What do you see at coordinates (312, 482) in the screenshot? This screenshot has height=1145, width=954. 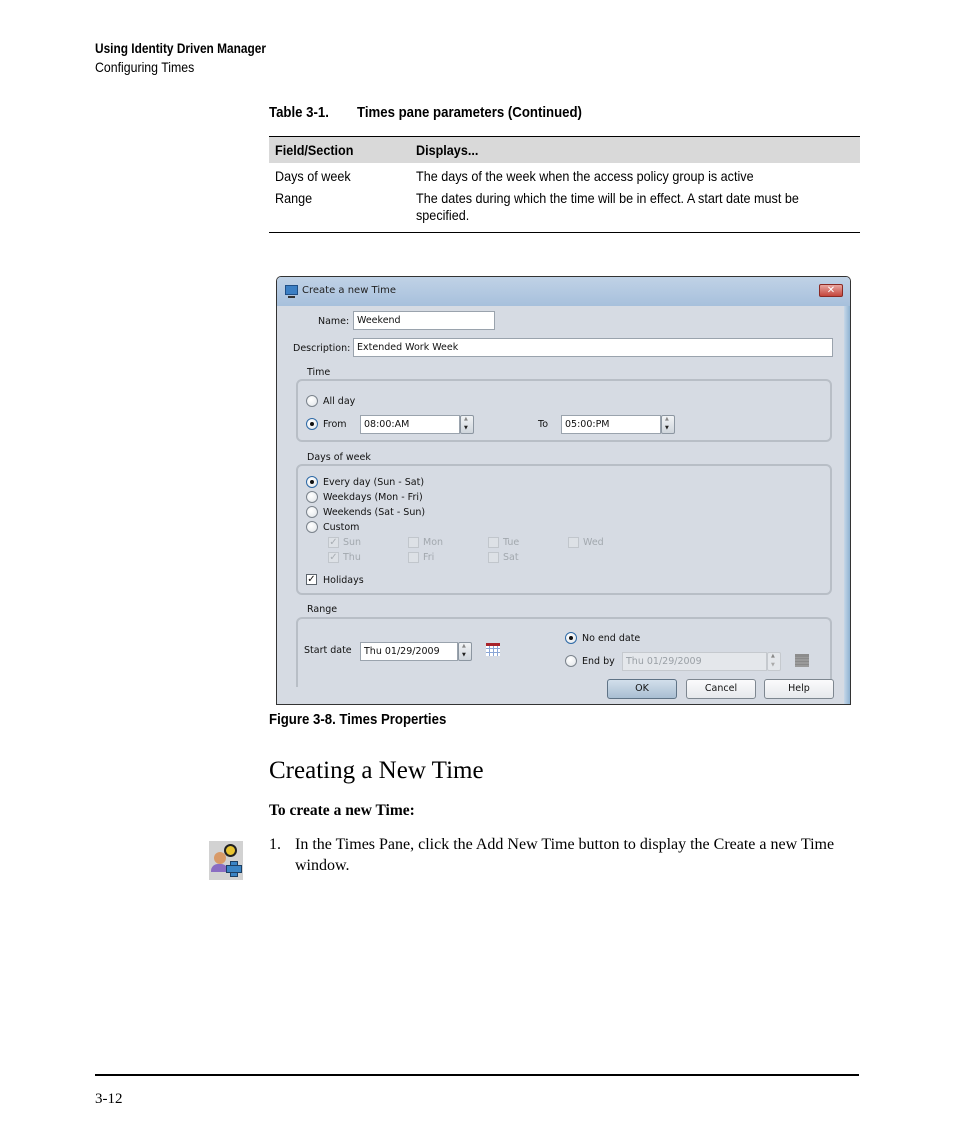 I see `every-day-radio` at bounding box center [312, 482].